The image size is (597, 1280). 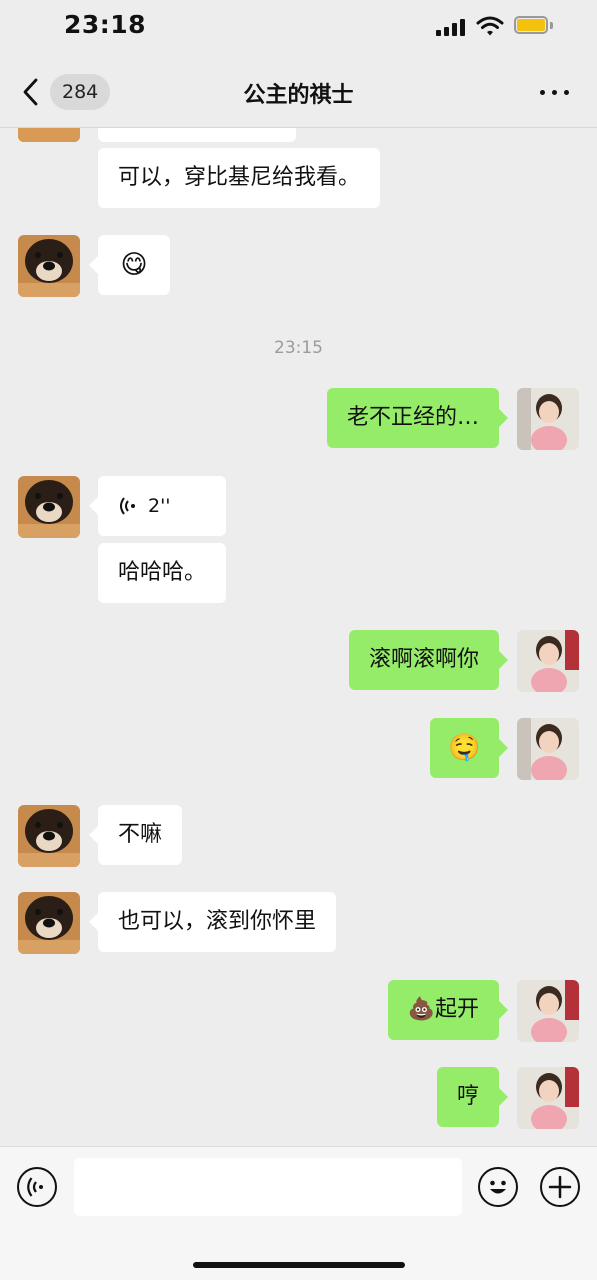 What do you see at coordinates (298, 28) in the screenshot?
I see `status-bar: 23:18` at bounding box center [298, 28].